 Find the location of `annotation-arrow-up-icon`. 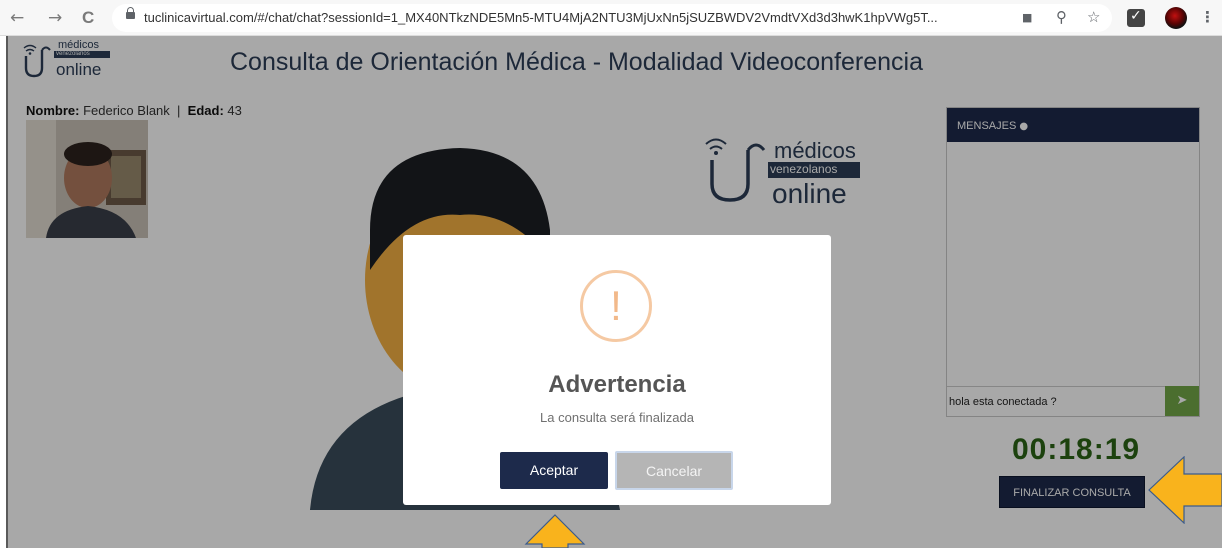

annotation-arrow-up-icon is located at coordinates (555, 531).